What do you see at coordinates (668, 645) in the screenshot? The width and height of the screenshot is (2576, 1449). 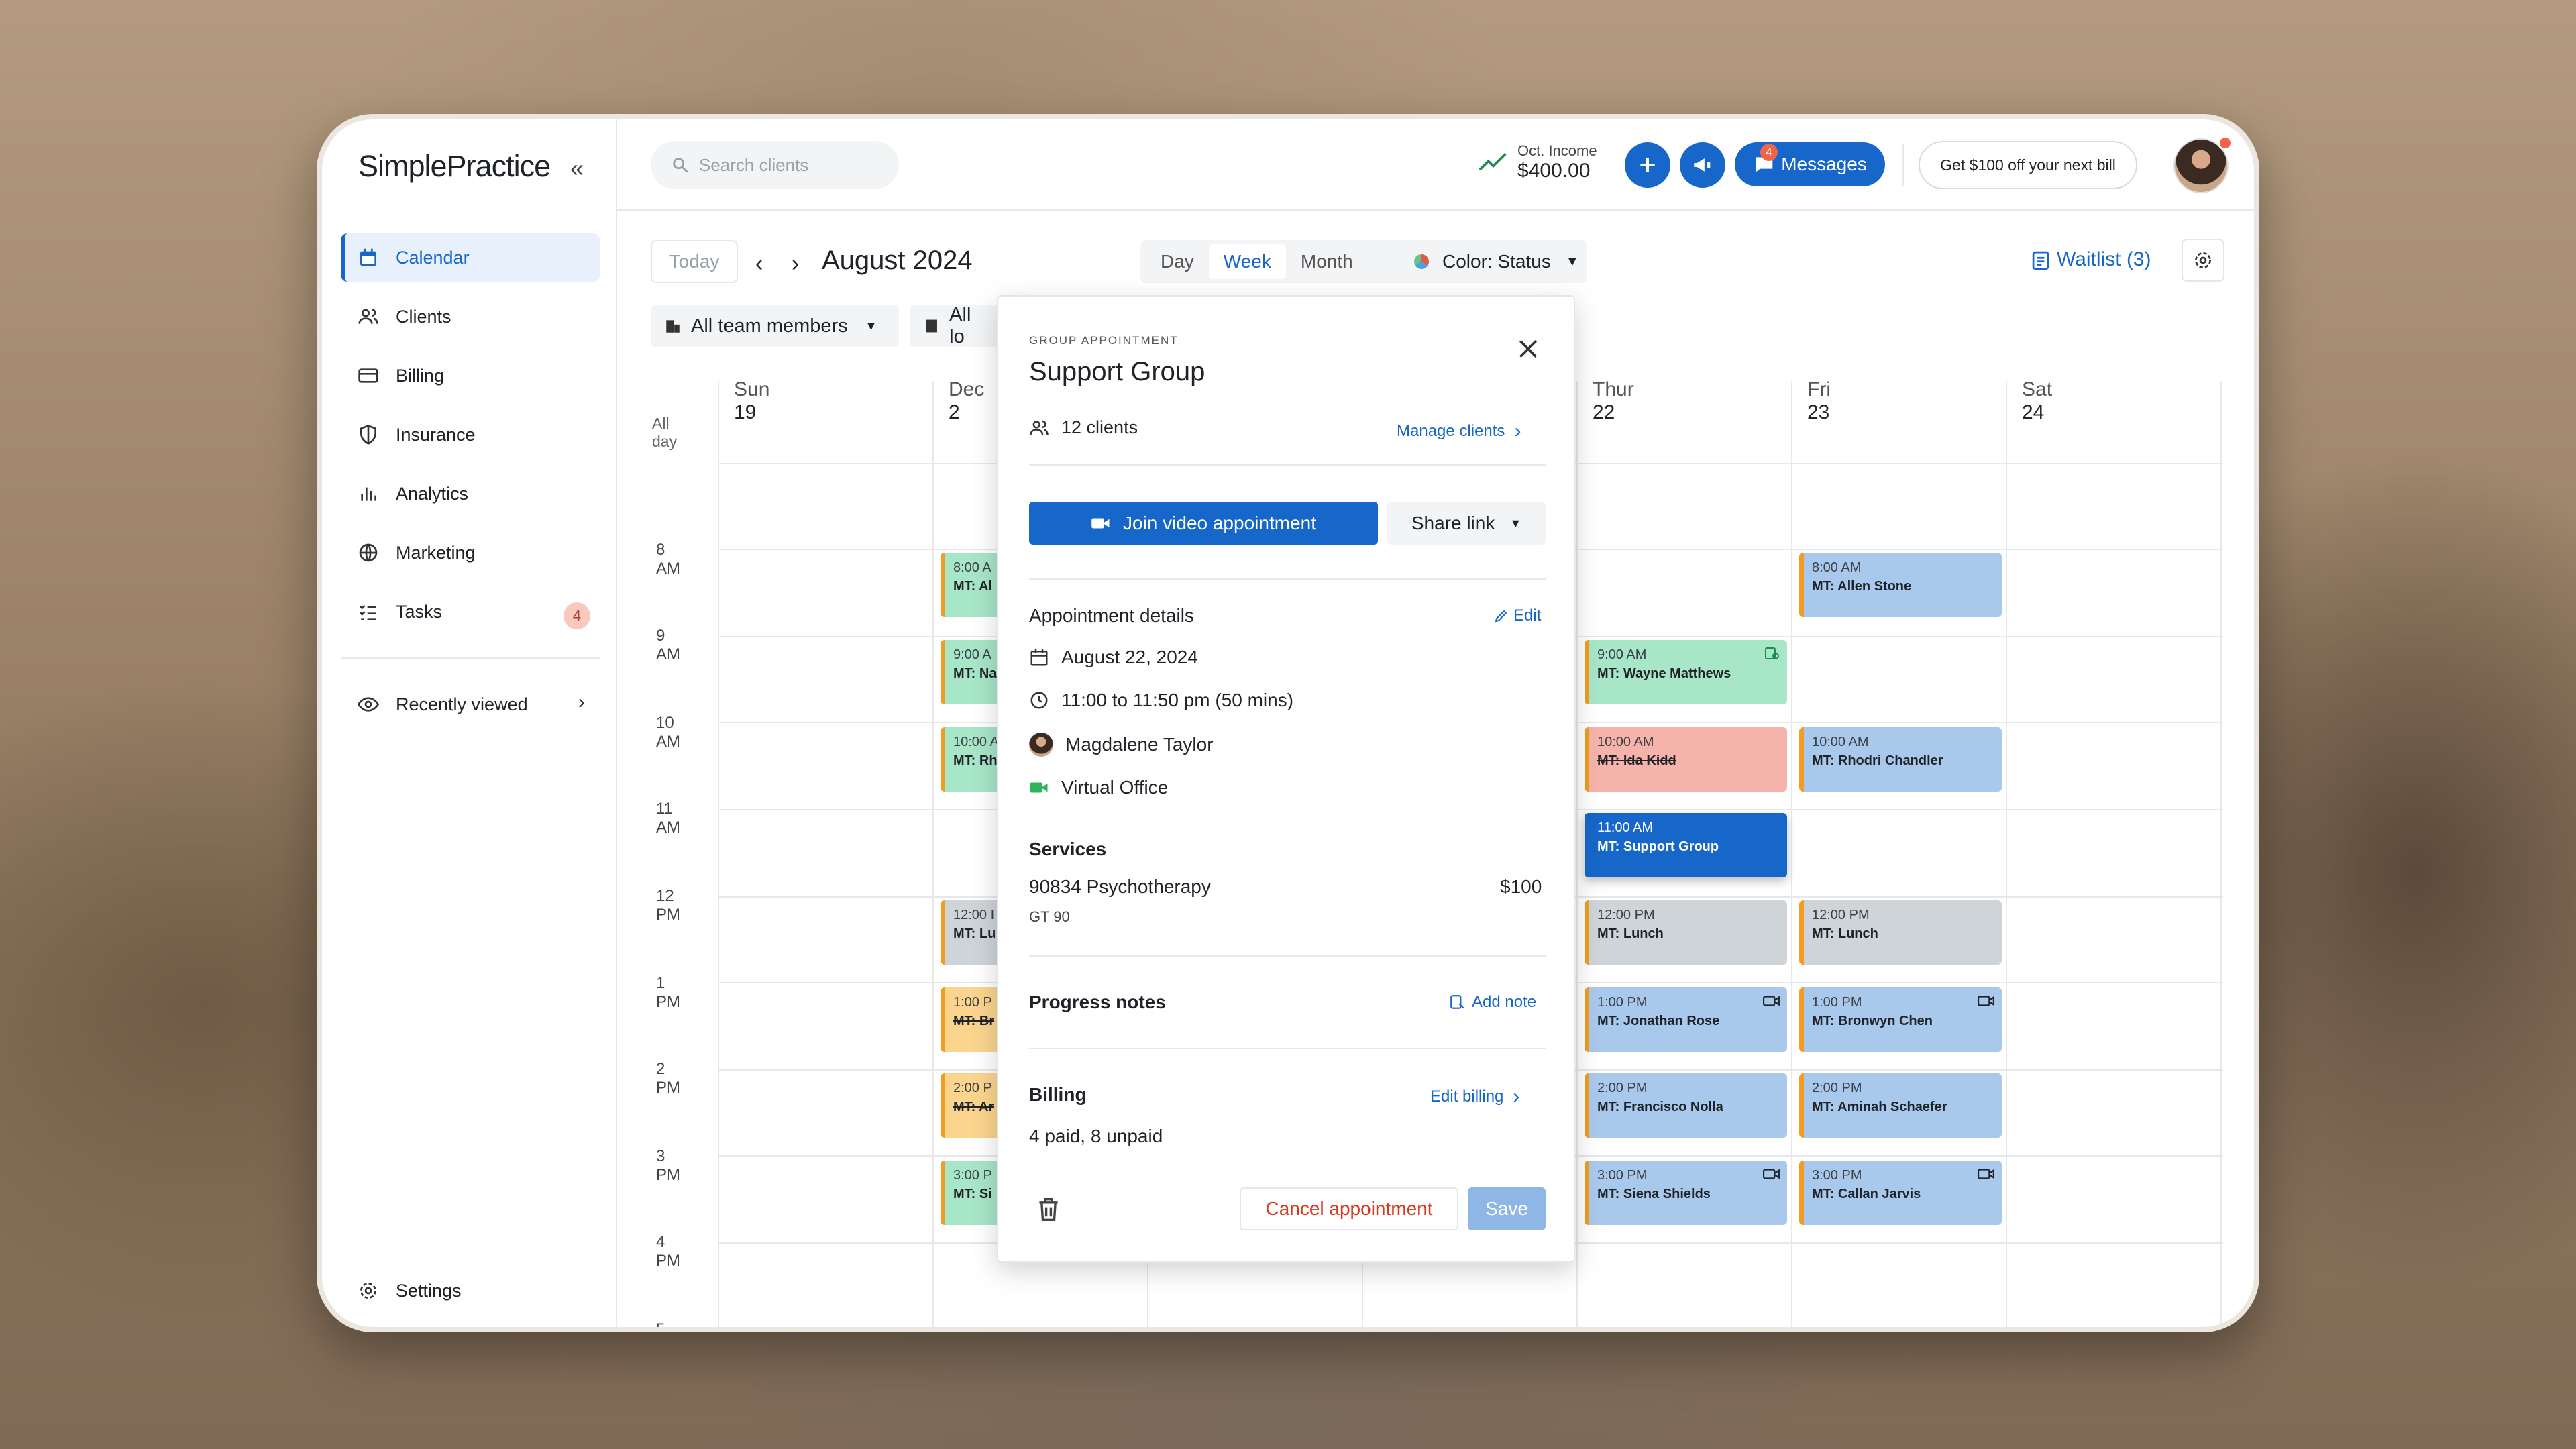 I see `hour-label: 9 AM` at bounding box center [668, 645].